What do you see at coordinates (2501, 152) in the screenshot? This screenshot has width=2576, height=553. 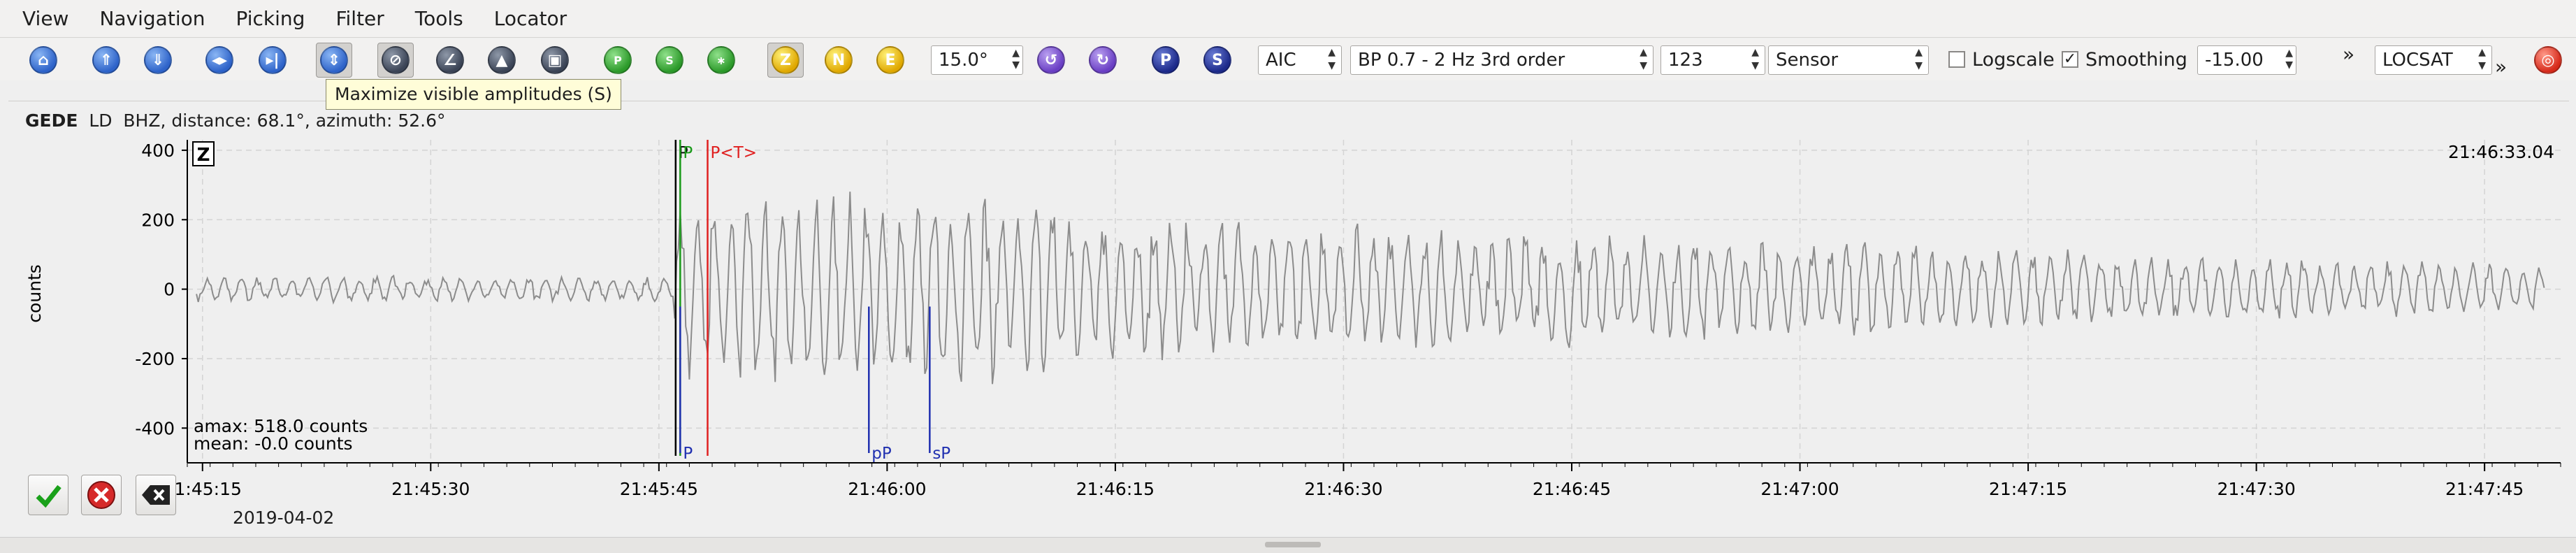 I see `time-label: 21:46:33.04` at bounding box center [2501, 152].